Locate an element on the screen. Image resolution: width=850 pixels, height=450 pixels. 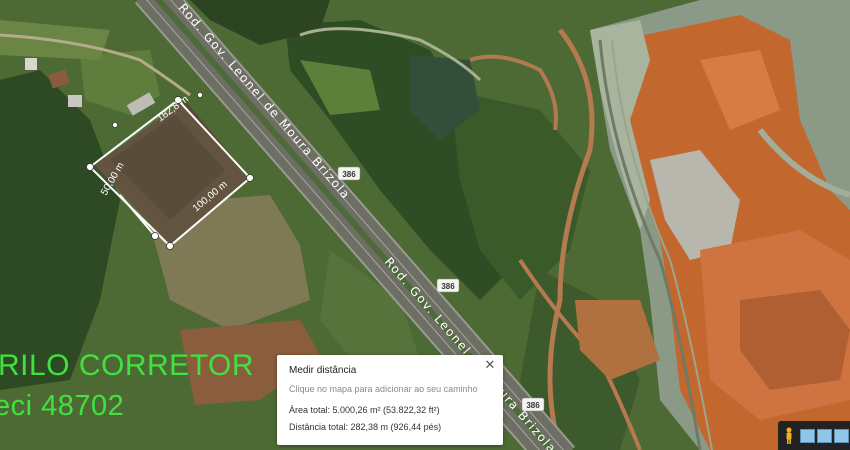
pegman-icon is located at coordinates (789, 435).